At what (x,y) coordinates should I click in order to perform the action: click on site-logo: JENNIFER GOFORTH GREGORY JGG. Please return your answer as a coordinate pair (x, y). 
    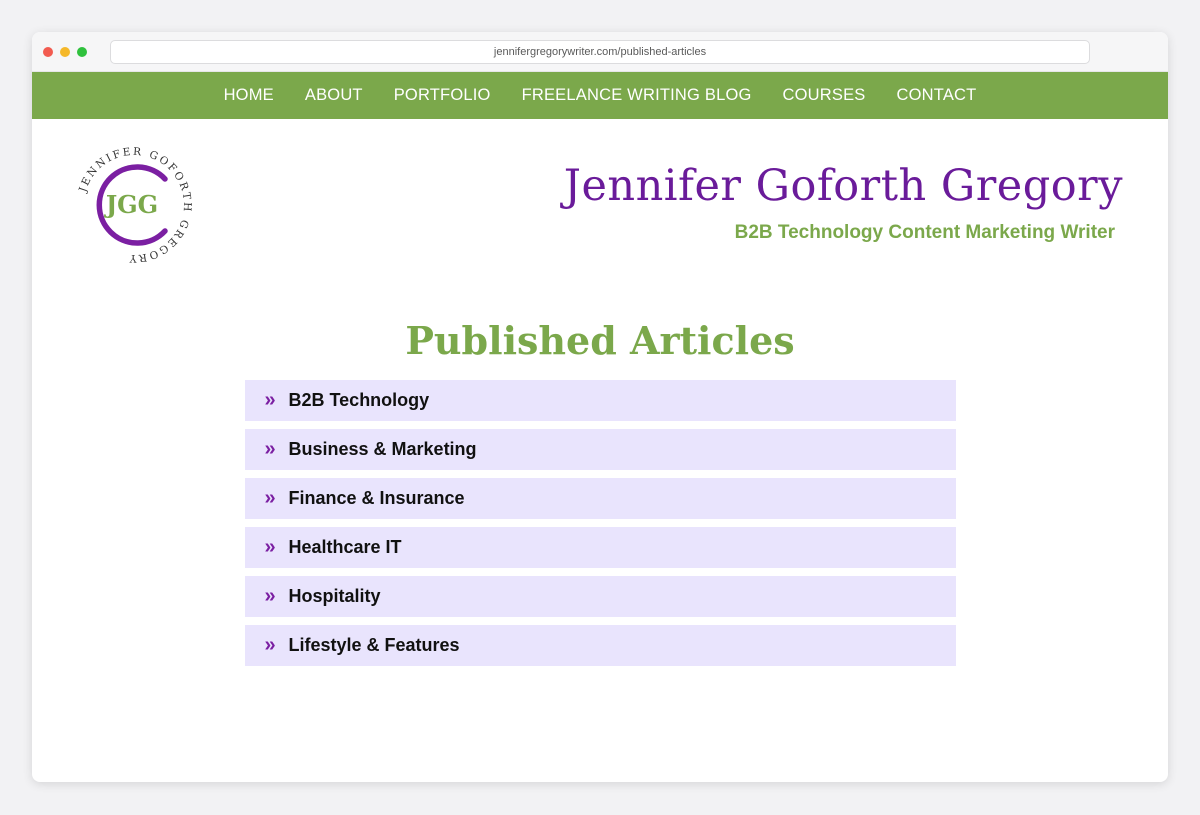
    Looking at the image, I should click on (134, 205).